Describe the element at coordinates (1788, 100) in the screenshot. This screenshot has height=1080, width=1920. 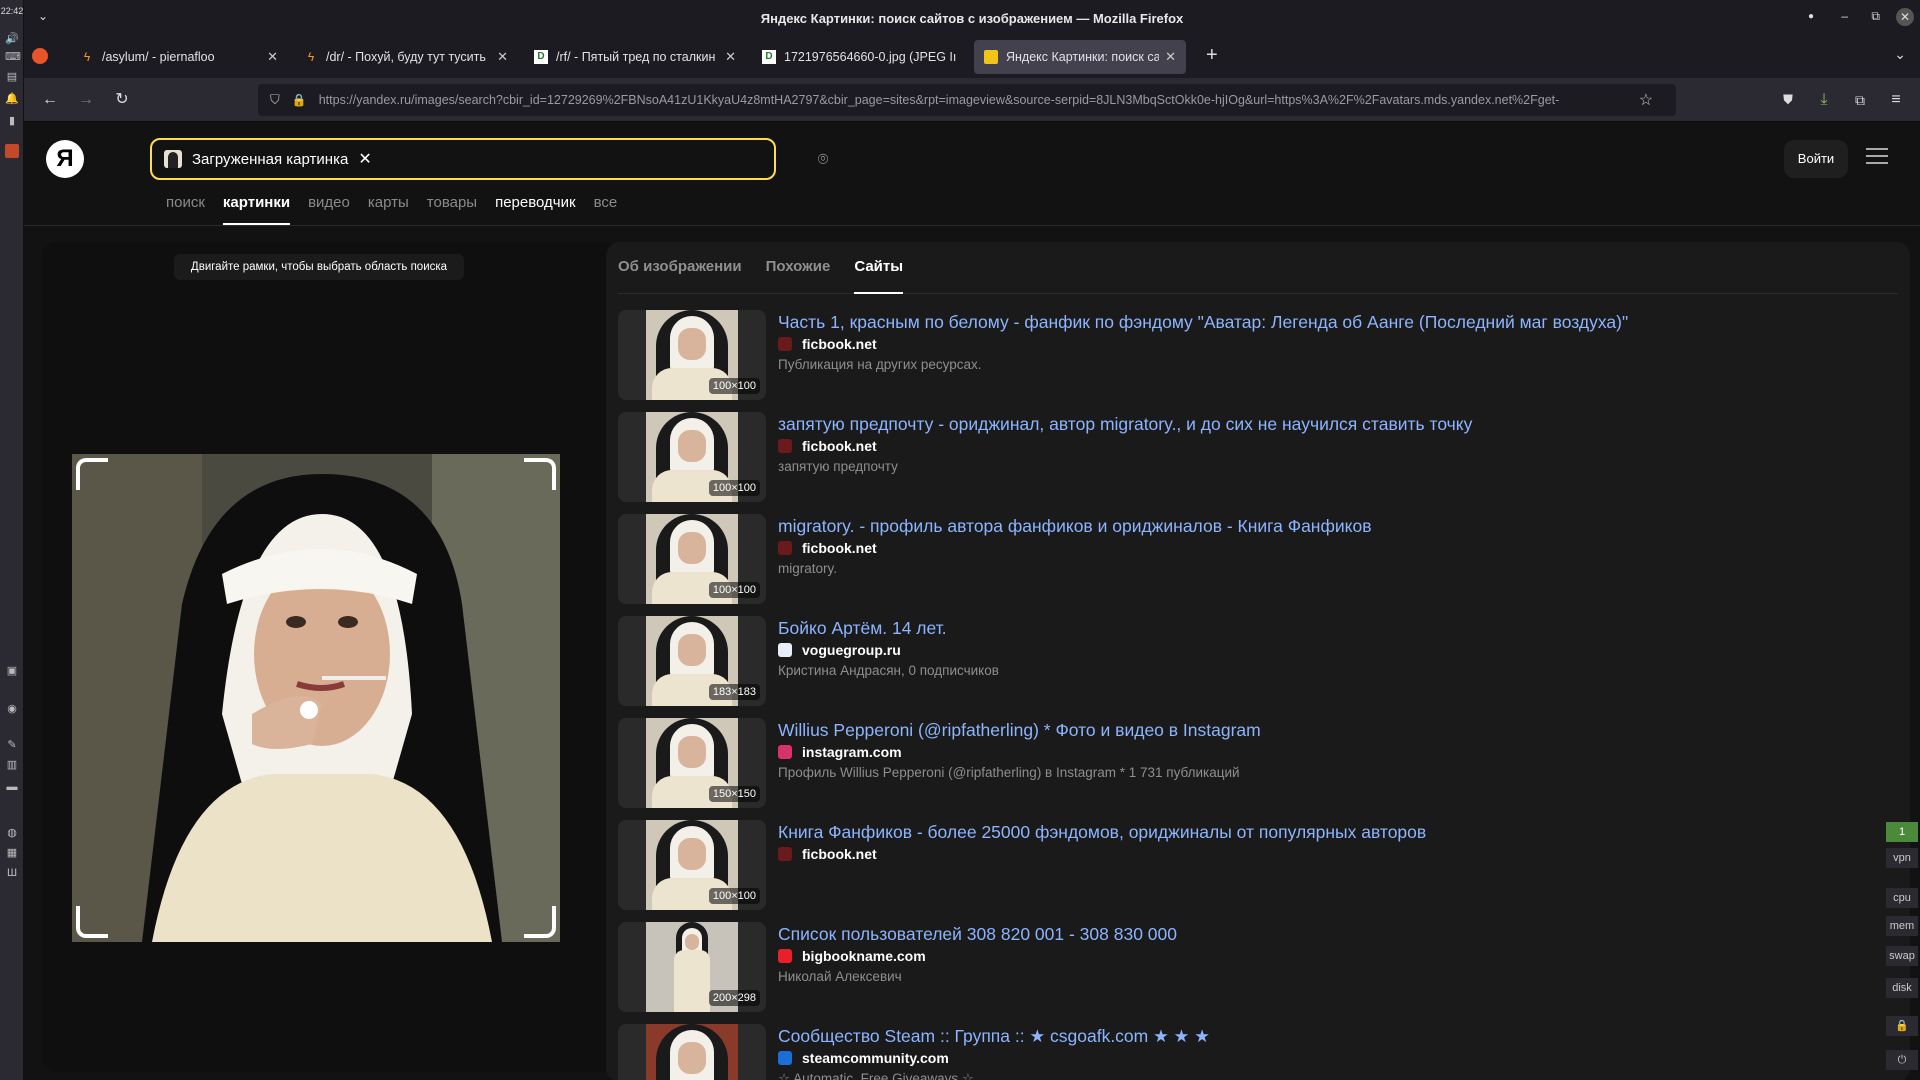
I see `pocket-icon: ⛊` at that location.